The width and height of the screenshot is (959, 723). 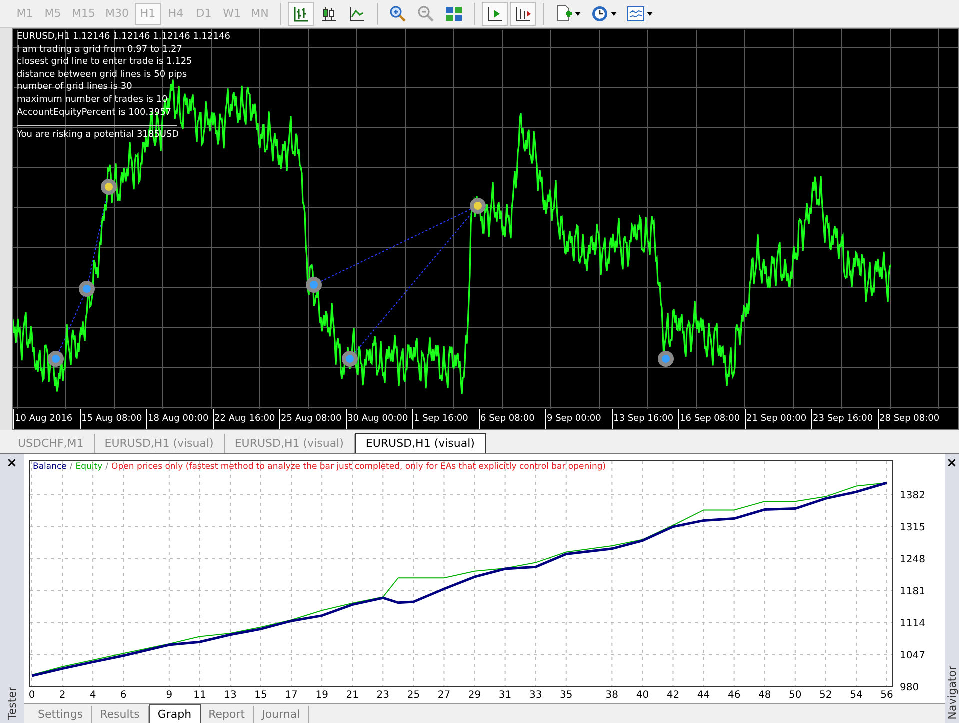 What do you see at coordinates (123, 695) in the screenshot?
I see `x-axis-label: 6` at bounding box center [123, 695].